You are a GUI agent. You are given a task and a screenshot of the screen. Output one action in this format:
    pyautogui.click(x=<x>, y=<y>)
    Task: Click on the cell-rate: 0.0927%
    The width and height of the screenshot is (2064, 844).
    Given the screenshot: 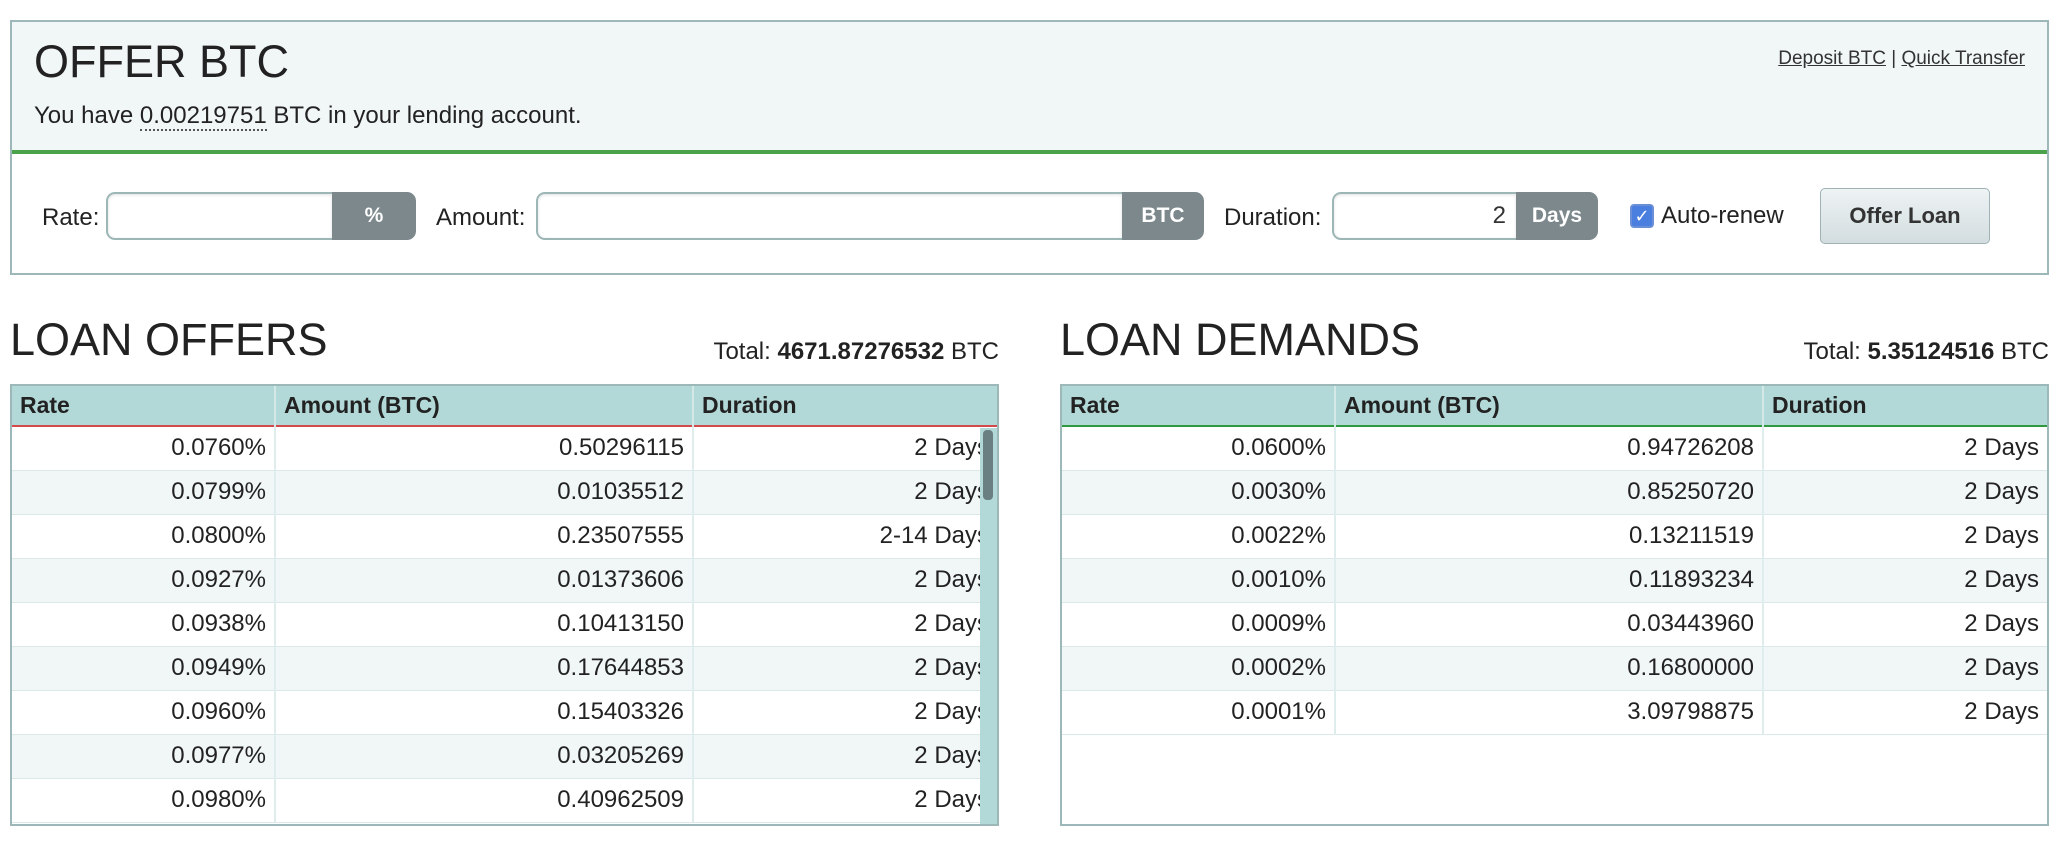 What is the action you would take?
    pyautogui.click(x=144, y=580)
    